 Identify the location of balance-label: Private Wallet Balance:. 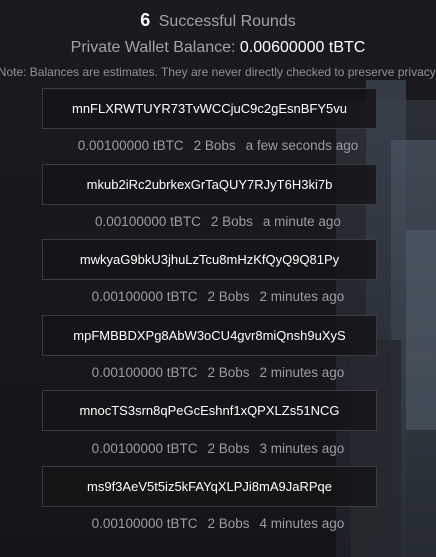
(153, 47).